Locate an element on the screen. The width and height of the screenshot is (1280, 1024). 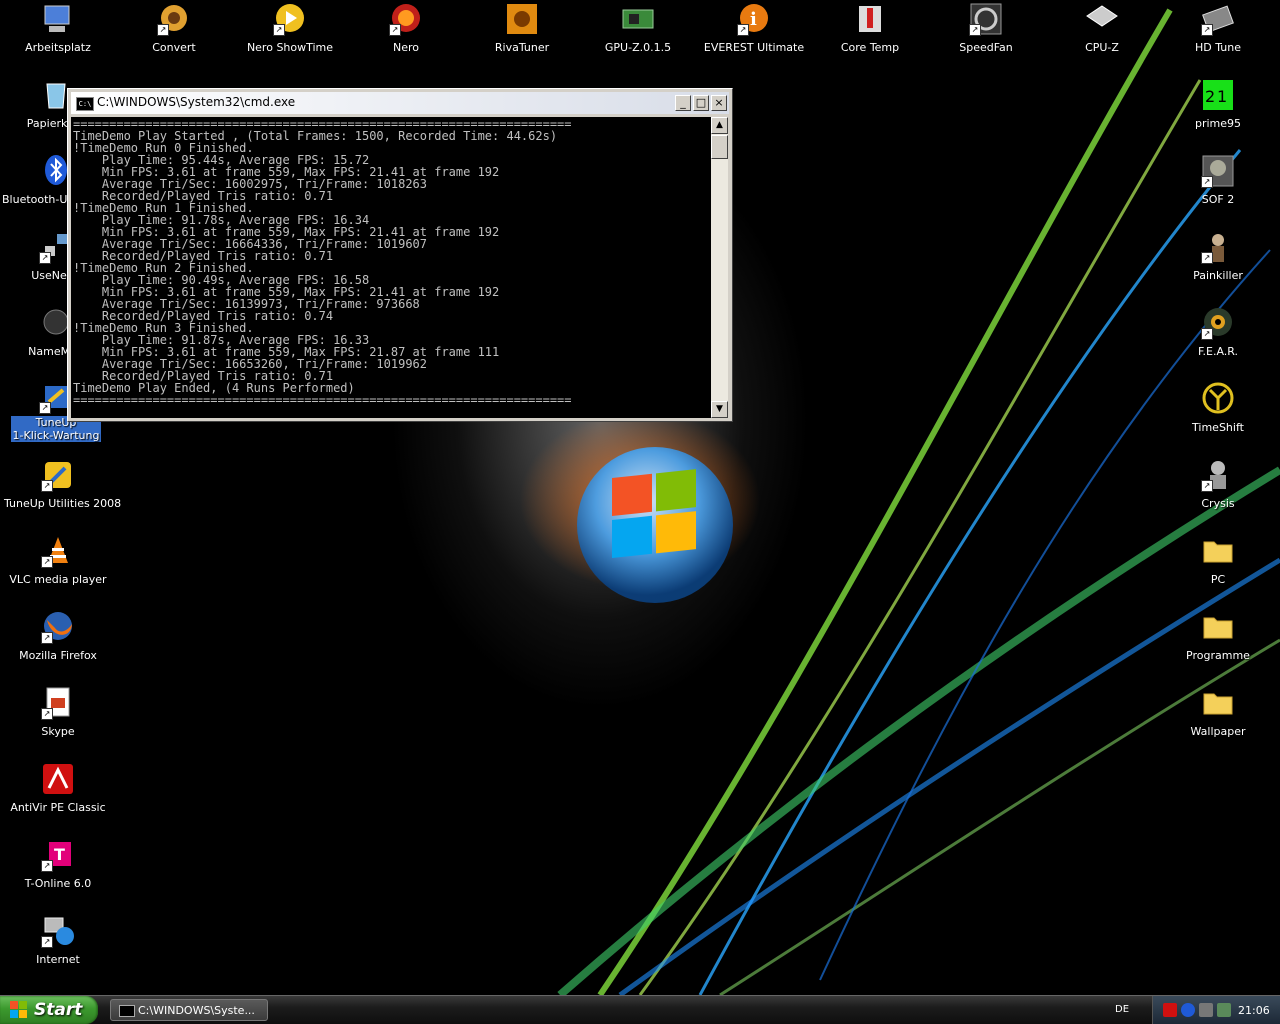
desktop-icon-label: PC is located at coordinates (1218, 579).